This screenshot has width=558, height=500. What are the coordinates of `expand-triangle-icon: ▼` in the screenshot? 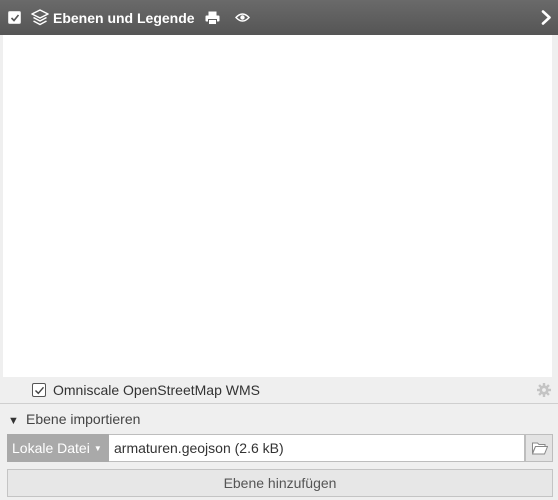 It's located at (13, 421).